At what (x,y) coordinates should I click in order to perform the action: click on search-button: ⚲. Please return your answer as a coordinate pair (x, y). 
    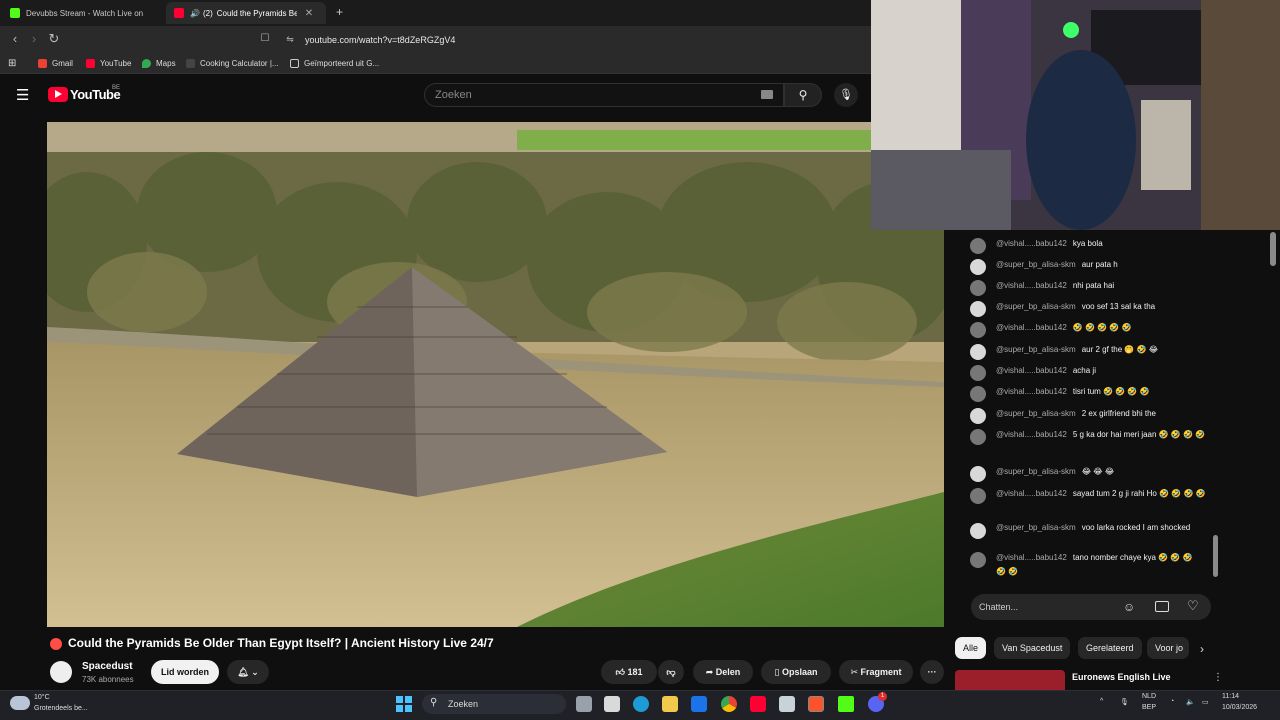
    Looking at the image, I should click on (803, 95).